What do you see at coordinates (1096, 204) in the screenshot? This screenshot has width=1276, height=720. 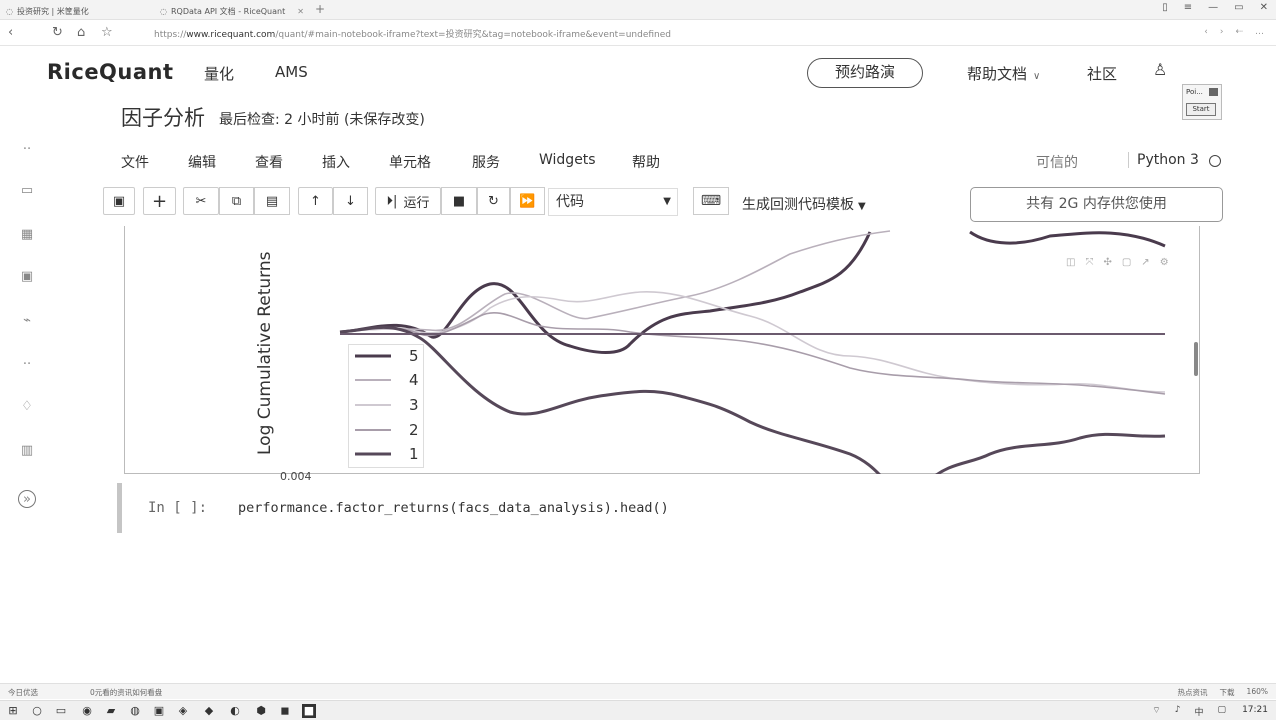 I see `memory-info-button: 共有 2G 内存供您使用` at bounding box center [1096, 204].